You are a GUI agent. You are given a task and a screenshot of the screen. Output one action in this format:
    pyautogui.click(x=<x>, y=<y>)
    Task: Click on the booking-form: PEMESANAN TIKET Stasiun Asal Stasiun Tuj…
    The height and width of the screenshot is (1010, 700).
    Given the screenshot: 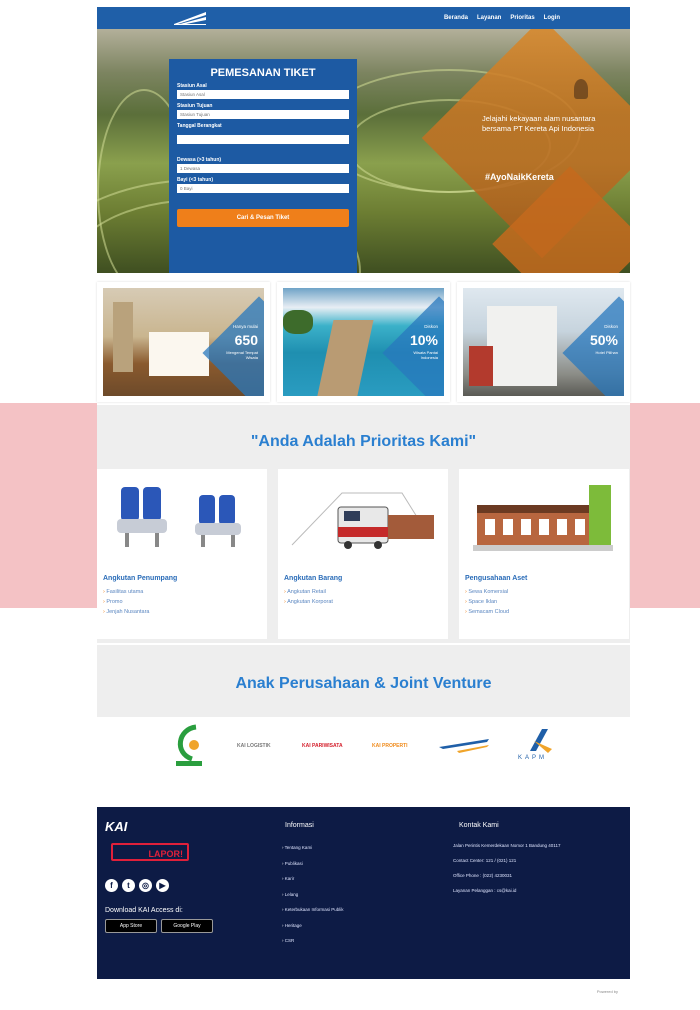 What is the action you would take?
    pyautogui.click(x=263, y=166)
    